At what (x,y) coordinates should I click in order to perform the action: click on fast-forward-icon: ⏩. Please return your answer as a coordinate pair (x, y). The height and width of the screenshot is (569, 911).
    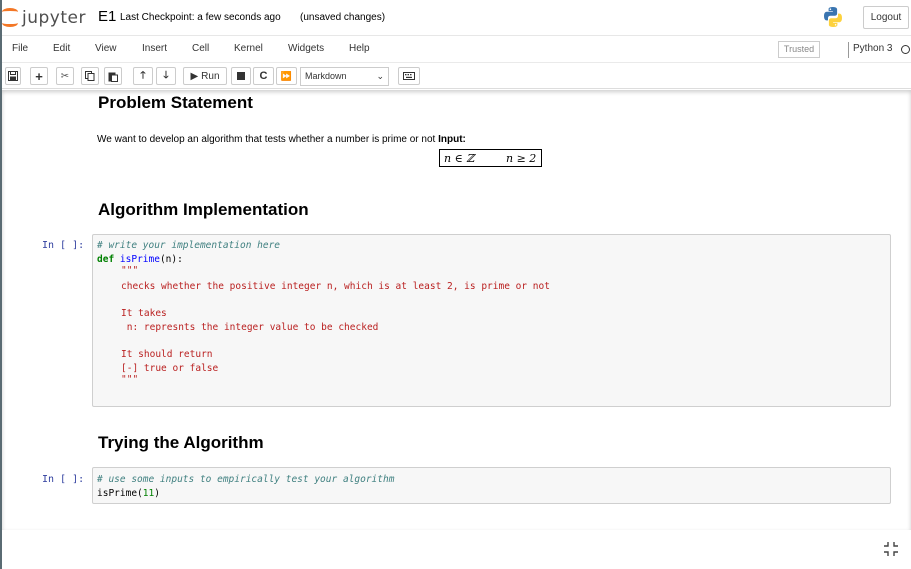
    Looking at the image, I should click on (286, 75).